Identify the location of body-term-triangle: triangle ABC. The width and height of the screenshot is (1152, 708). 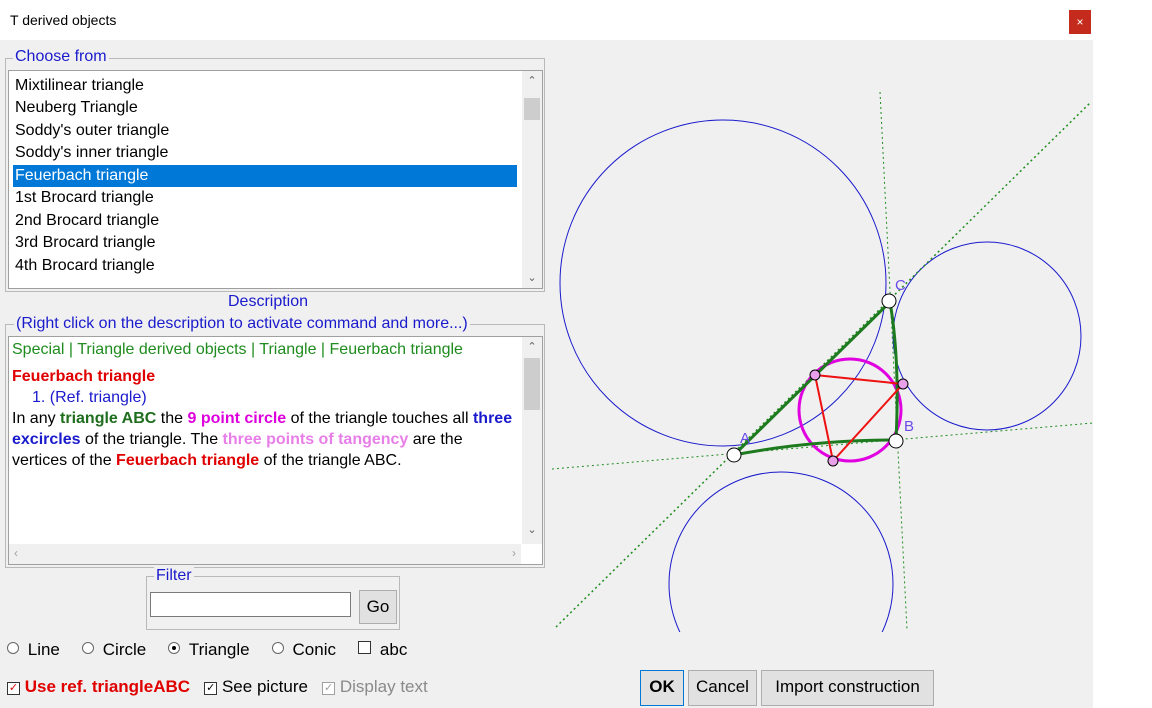
(108, 418).